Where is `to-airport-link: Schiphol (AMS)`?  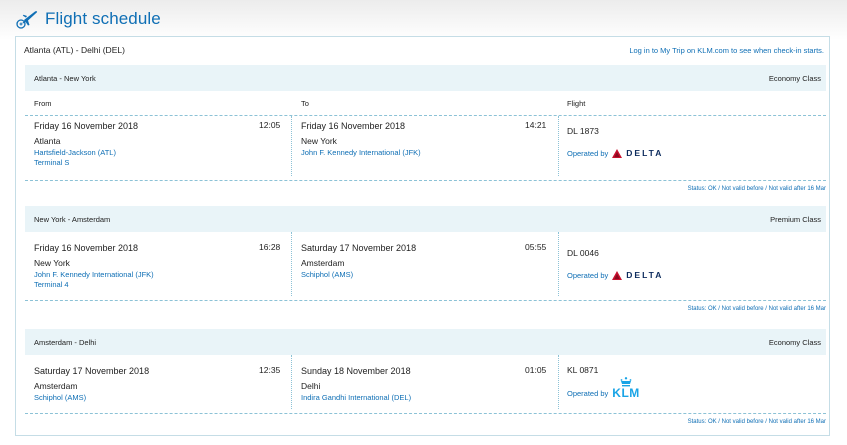
to-airport-link: Schiphol (AMS) is located at coordinates (358, 275).